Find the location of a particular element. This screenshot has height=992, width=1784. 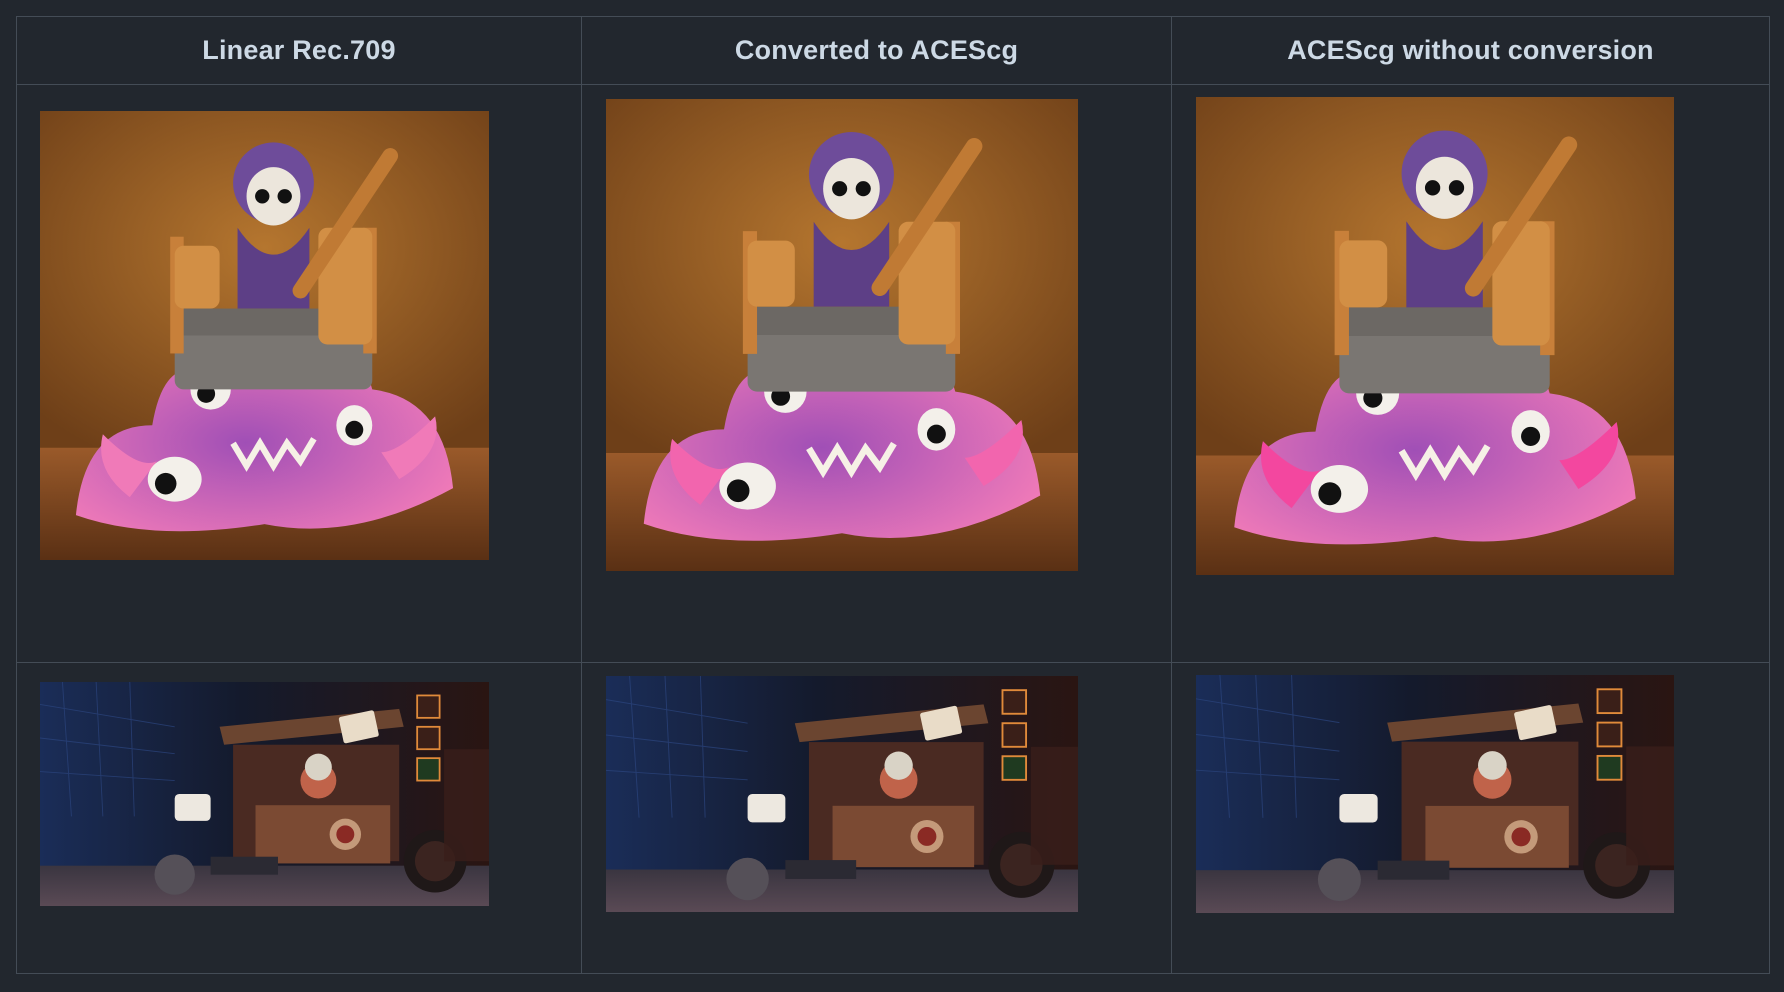

column-header-unconverted: ACEScg without conversion is located at coordinates (1470, 51).